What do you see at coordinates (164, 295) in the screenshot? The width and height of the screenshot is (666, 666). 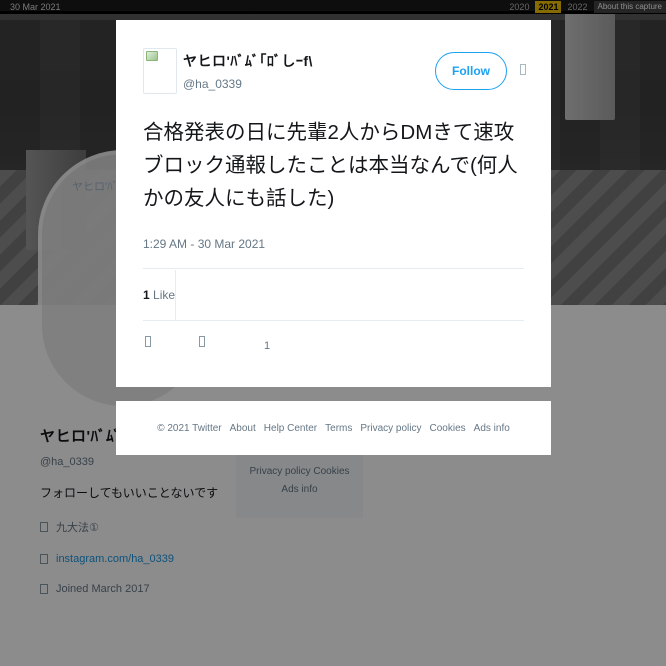 I see `likes-label: Like` at bounding box center [164, 295].